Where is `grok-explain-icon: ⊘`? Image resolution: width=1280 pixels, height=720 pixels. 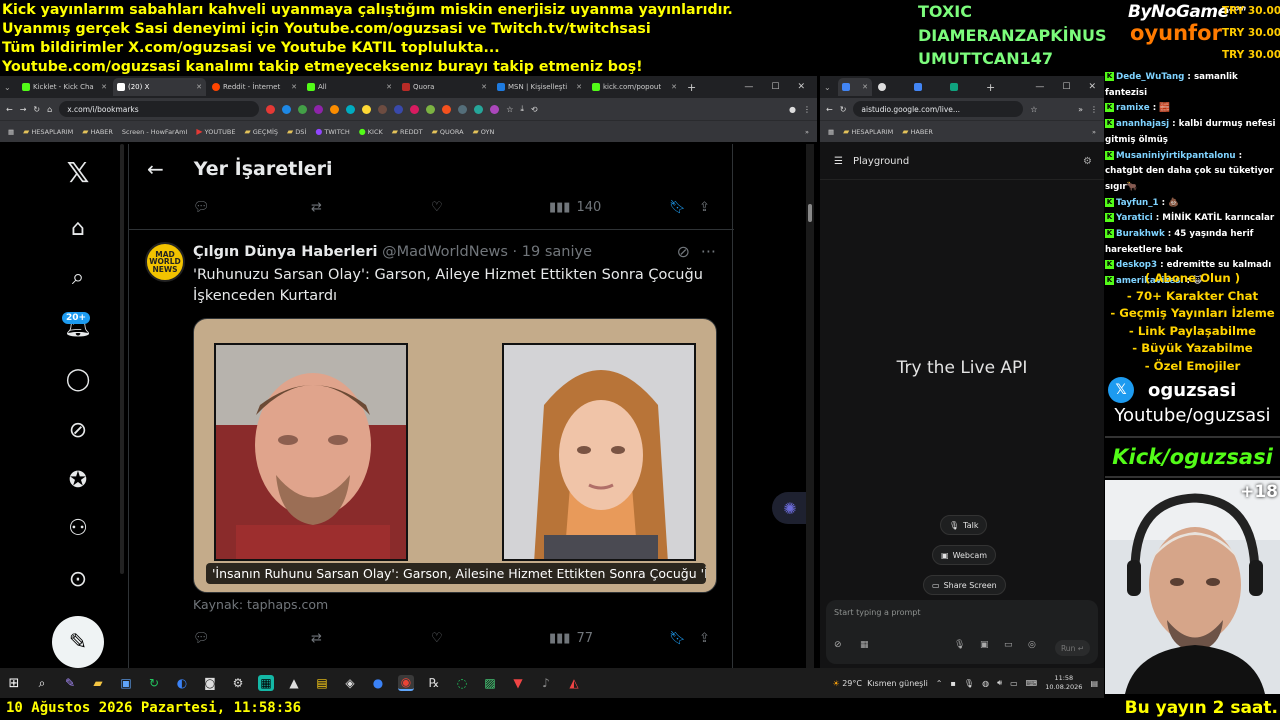
grok-explain-icon: ⊘ is located at coordinates (683, 251).